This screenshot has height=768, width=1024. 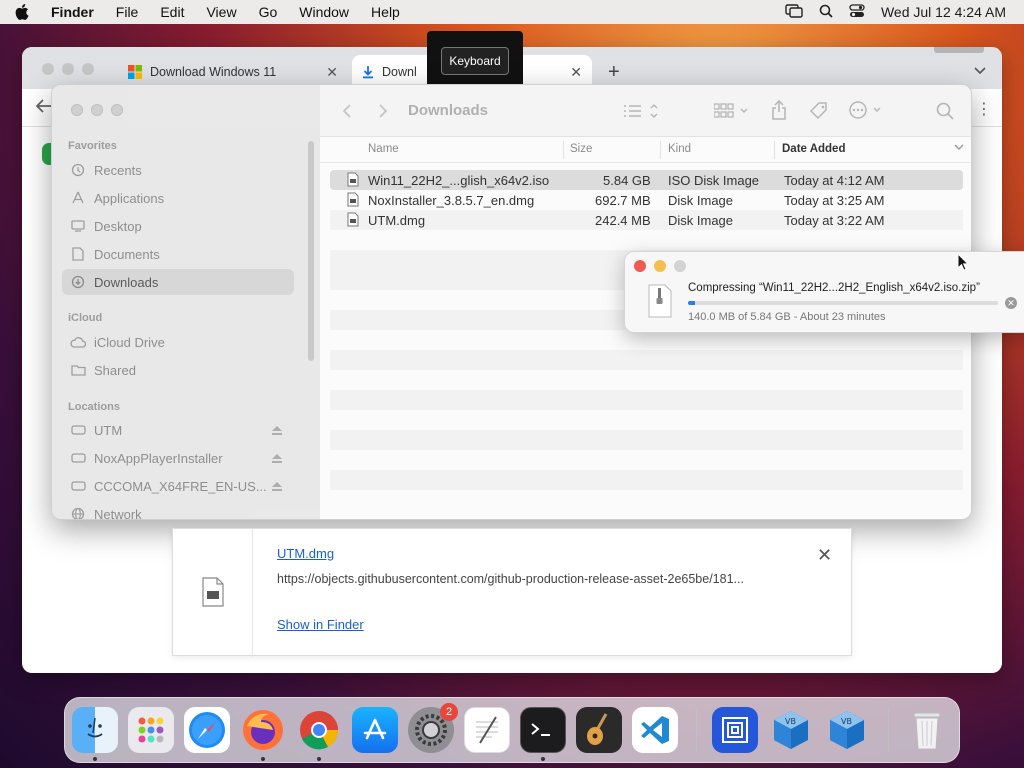 What do you see at coordinates (78, 513) in the screenshot?
I see `globe-icon` at bounding box center [78, 513].